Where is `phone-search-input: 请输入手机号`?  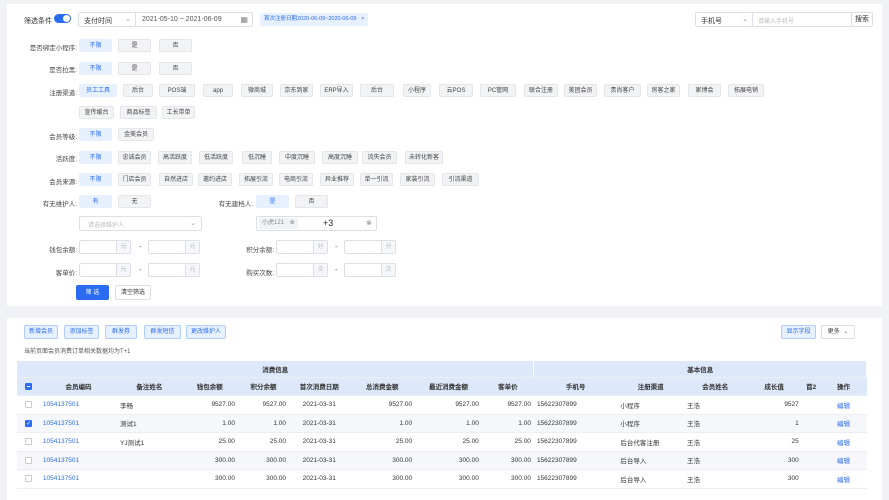 phone-search-input: 请输入手机号 is located at coordinates (802, 19).